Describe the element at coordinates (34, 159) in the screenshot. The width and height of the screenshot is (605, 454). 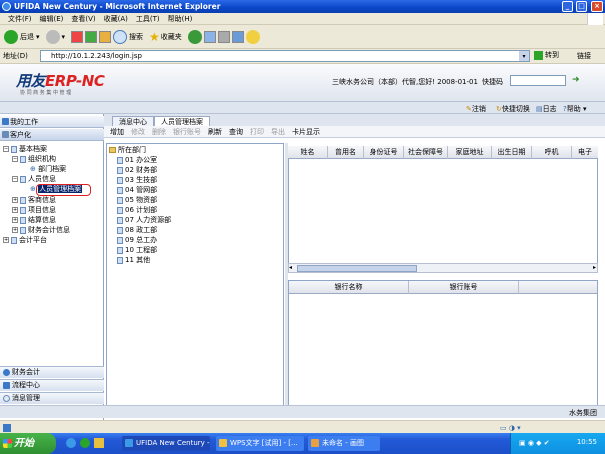
I see `tree-node-org: − 组织机构` at that location.